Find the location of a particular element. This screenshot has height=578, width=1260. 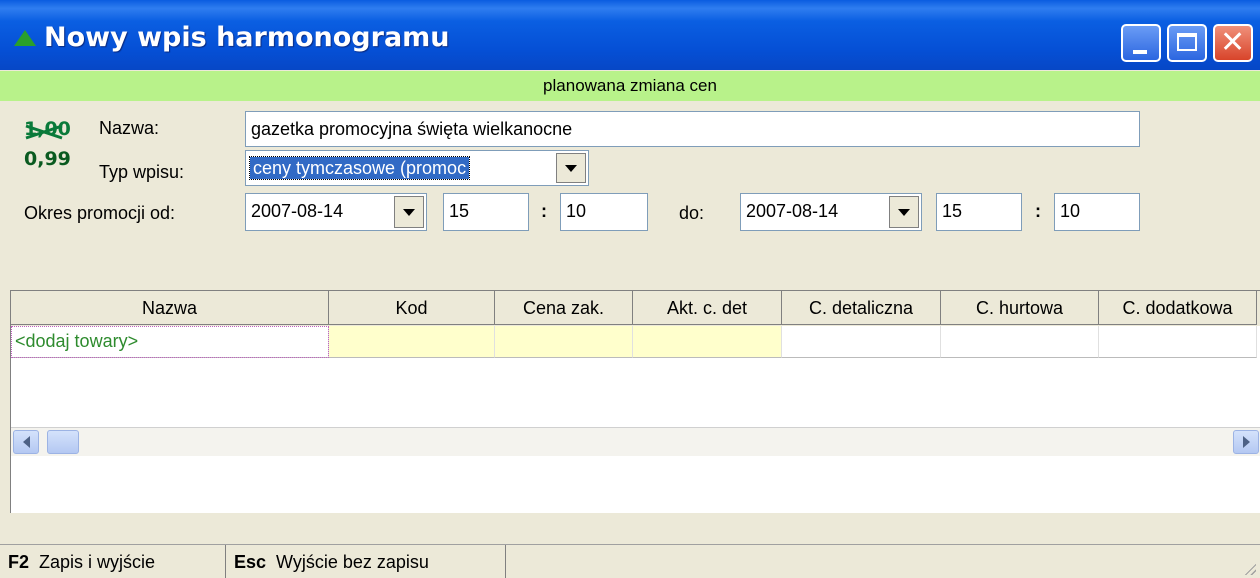

save-and-exit-hint: F2 Zapis i wyjście is located at coordinates (113, 561).